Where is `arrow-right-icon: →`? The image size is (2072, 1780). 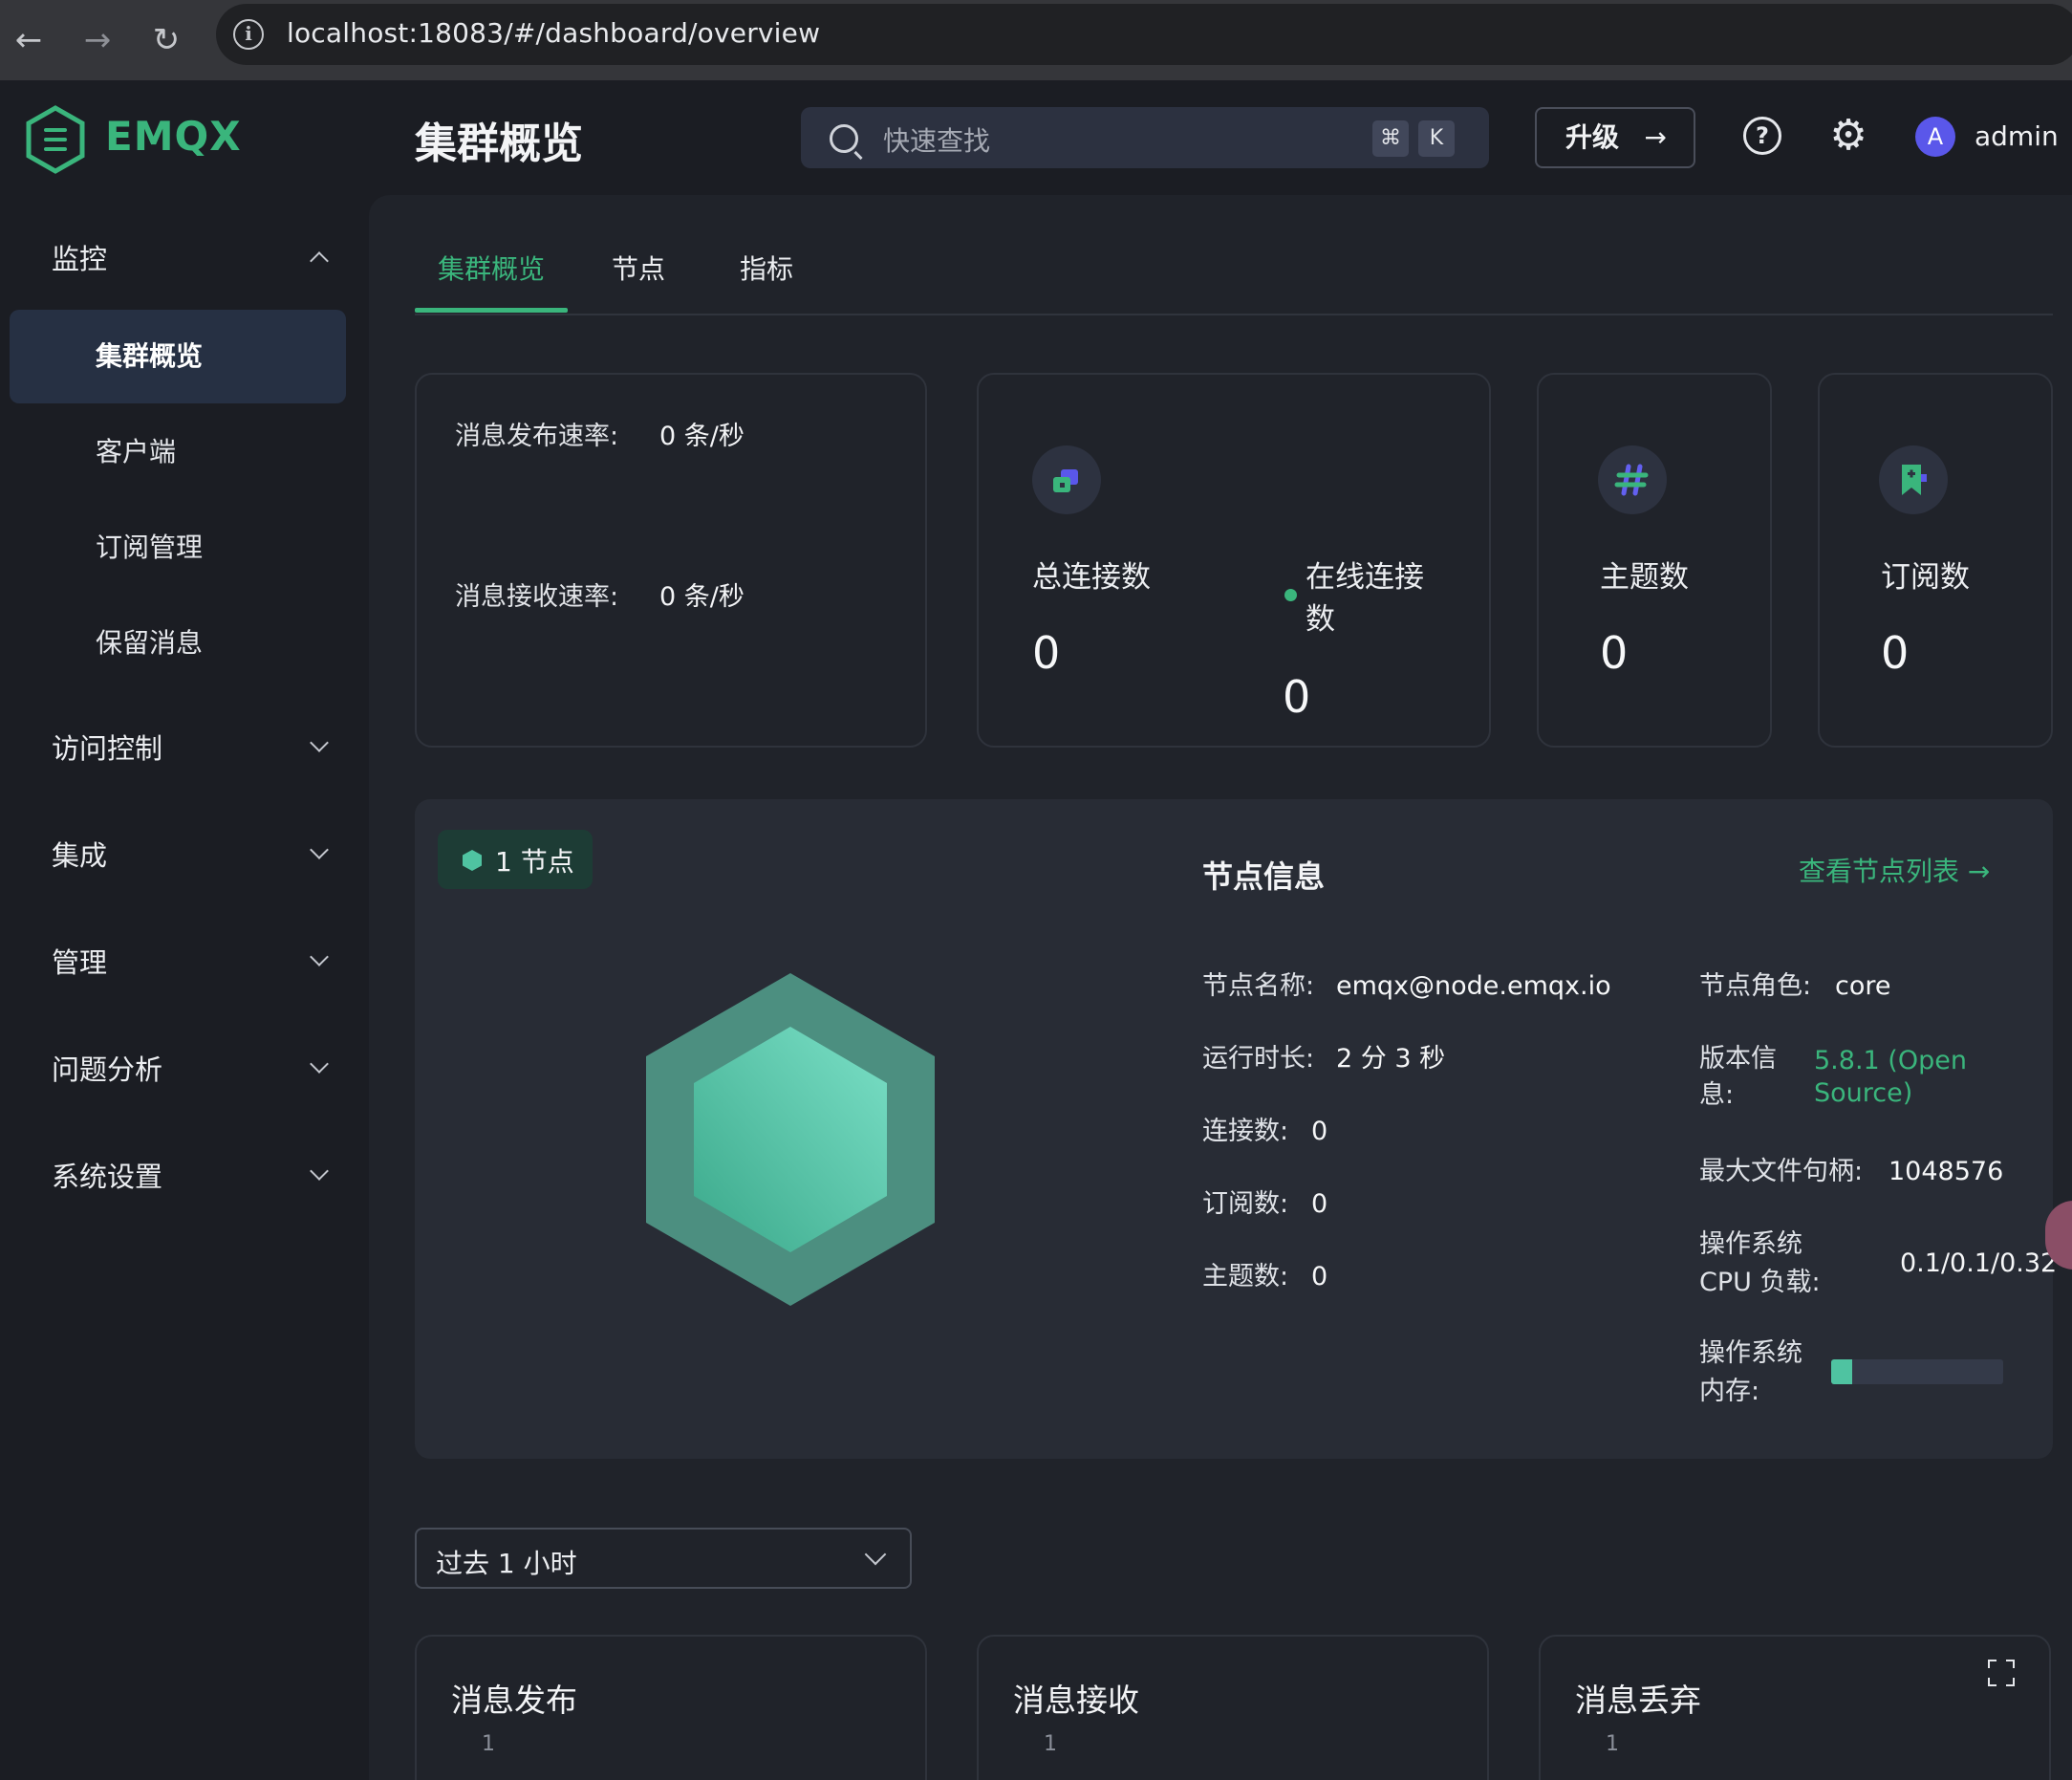 arrow-right-icon: → is located at coordinates (1655, 137).